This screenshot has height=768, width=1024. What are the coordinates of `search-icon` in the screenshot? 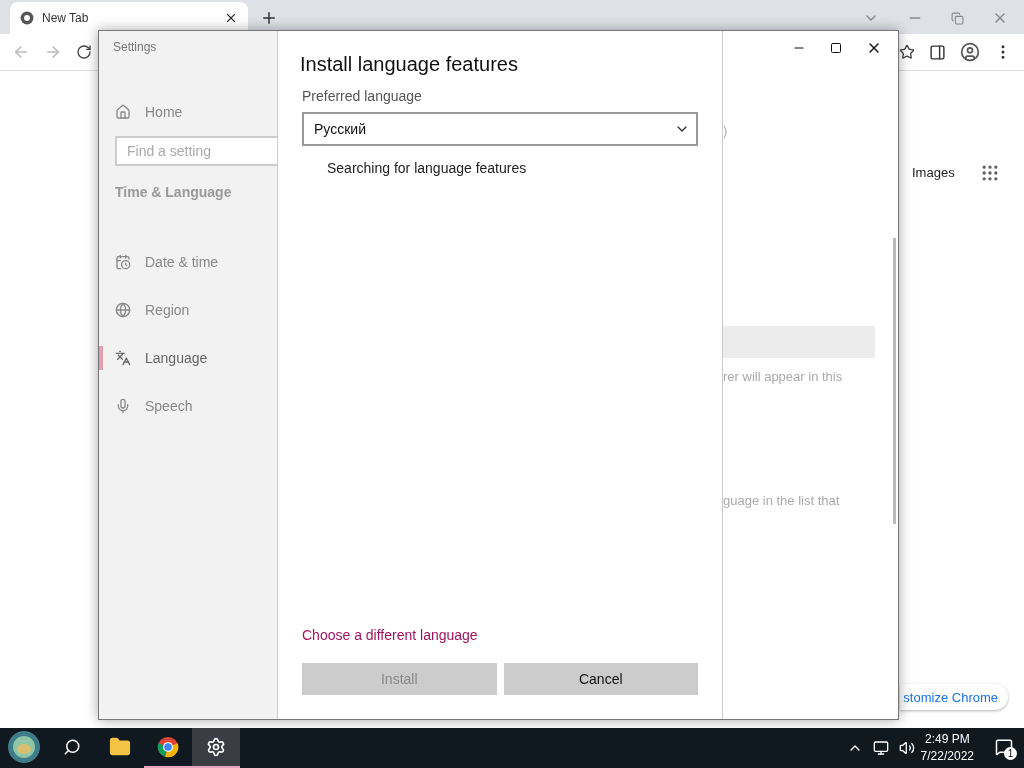 It's located at (72, 747).